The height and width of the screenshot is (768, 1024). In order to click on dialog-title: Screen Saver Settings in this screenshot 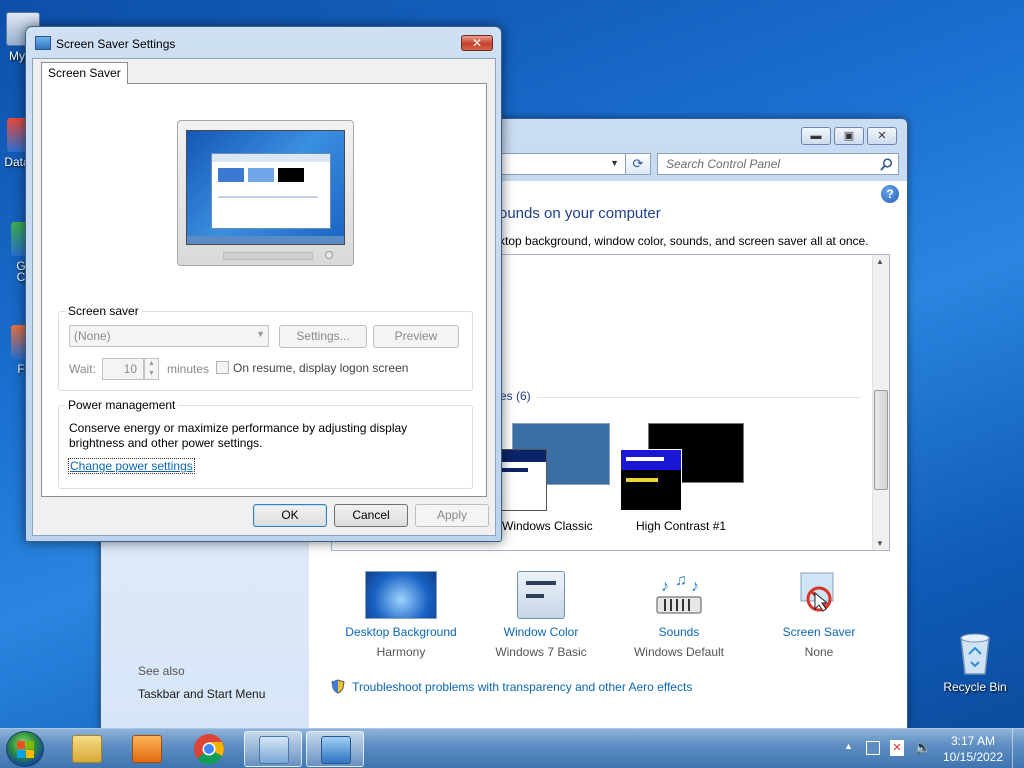, I will do `click(116, 44)`.